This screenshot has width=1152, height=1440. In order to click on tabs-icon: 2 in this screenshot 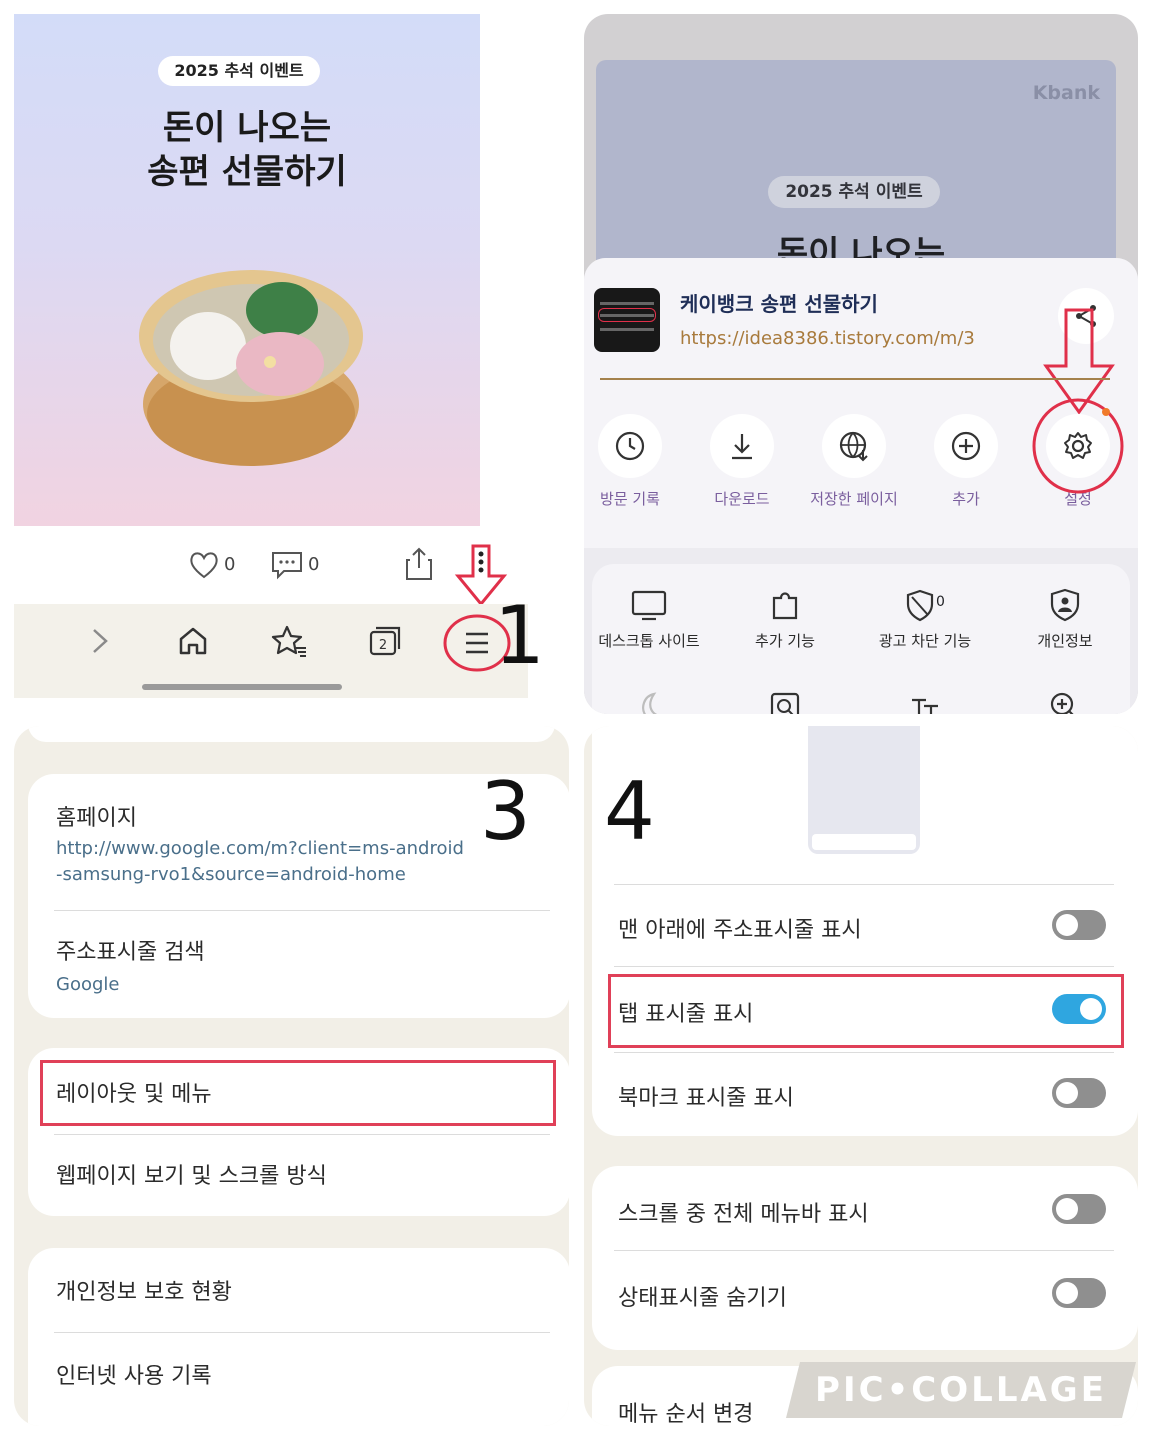, I will do `click(385, 641)`.